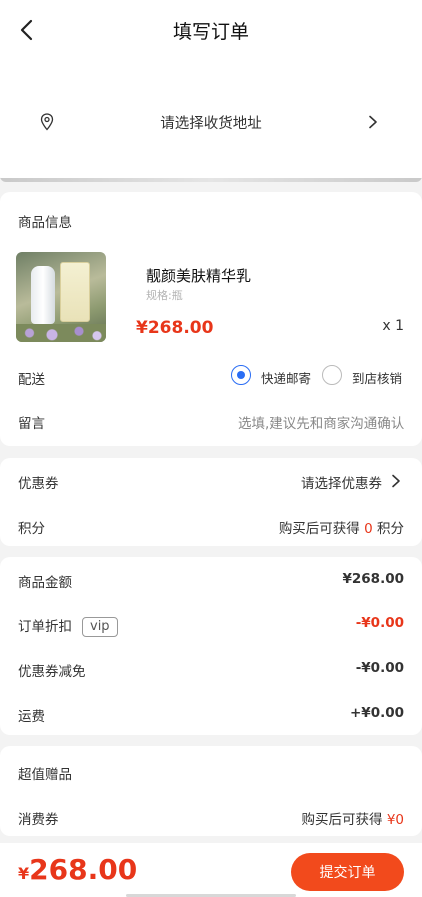 This screenshot has height=897, width=422. What do you see at coordinates (393, 326) in the screenshot?
I see `product-quantity: x 1` at bounding box center [393, 326].